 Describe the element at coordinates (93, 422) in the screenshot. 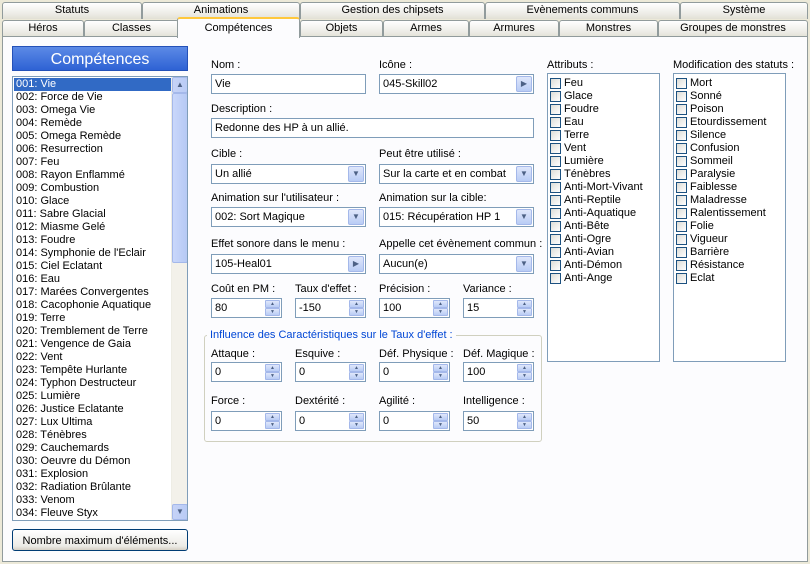

I see `list-item: 027: Lux Ultima` at that location.